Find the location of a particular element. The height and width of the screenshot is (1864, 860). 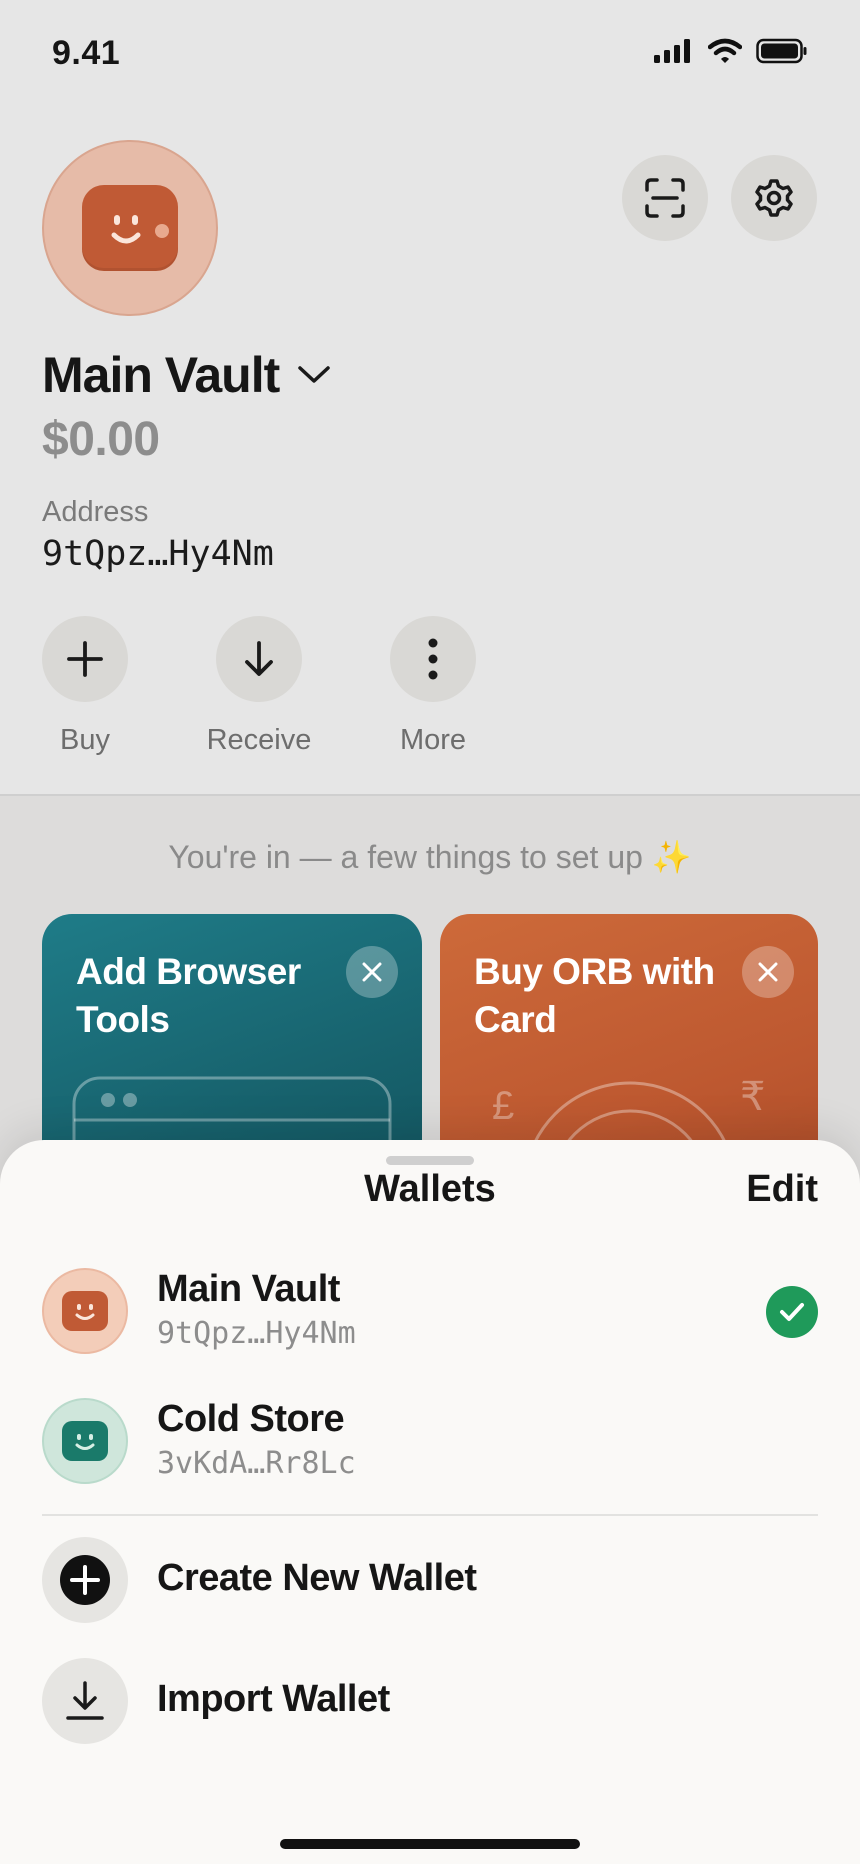

plus-circle-icon is located at coordinates (85, 1580).